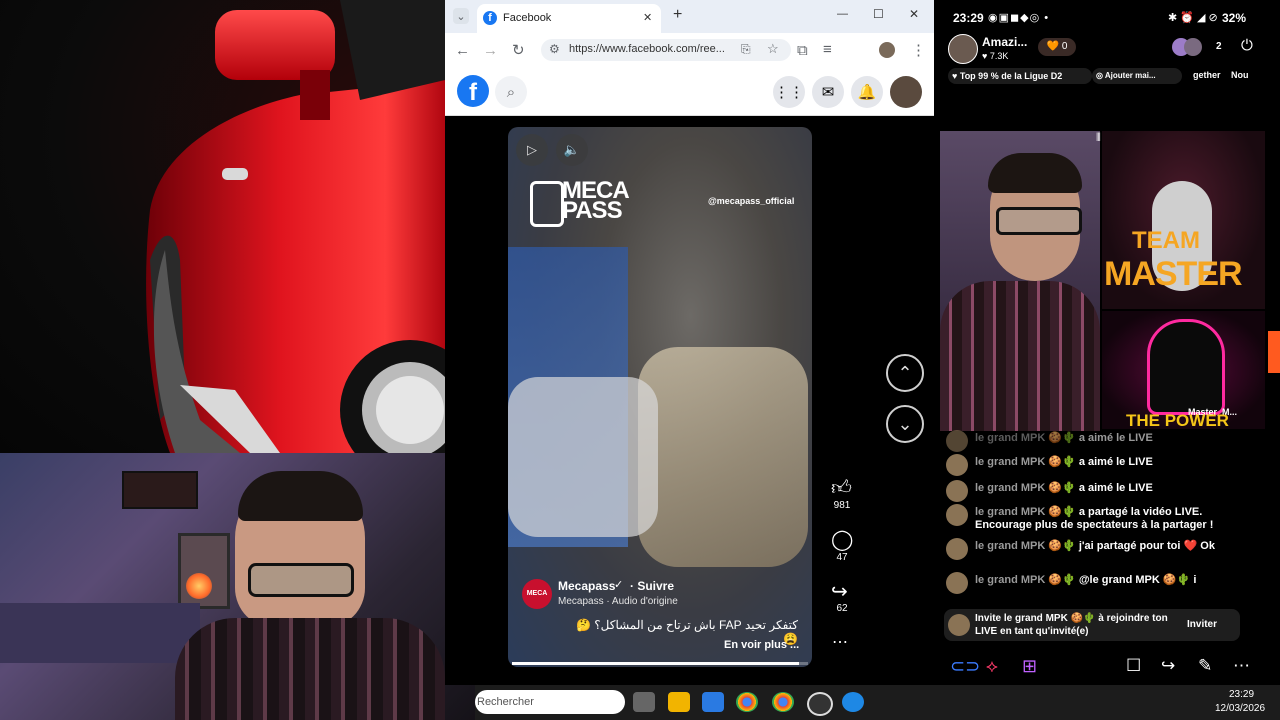 This screenshot has height=720, width=1280. What do you see at coordinates (537, 594) in the screenshot?
I see `author-avatar: MECA` at bounding box center [537, 594].